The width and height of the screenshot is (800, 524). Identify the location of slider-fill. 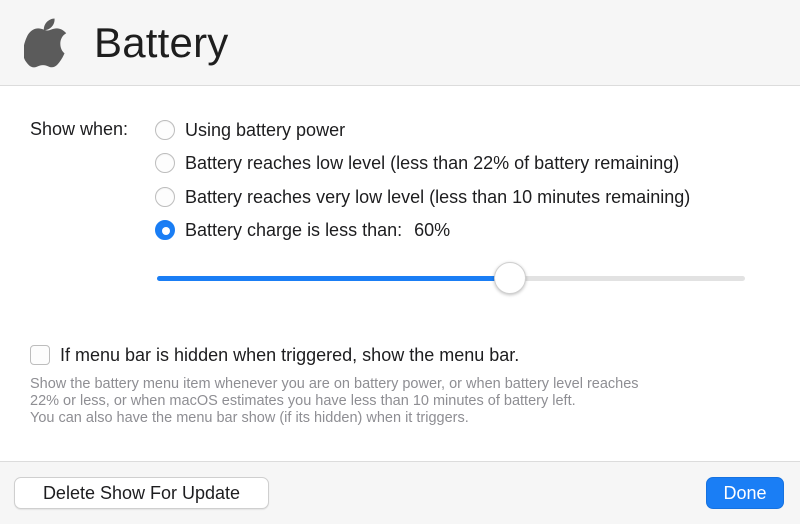
(333, 278).